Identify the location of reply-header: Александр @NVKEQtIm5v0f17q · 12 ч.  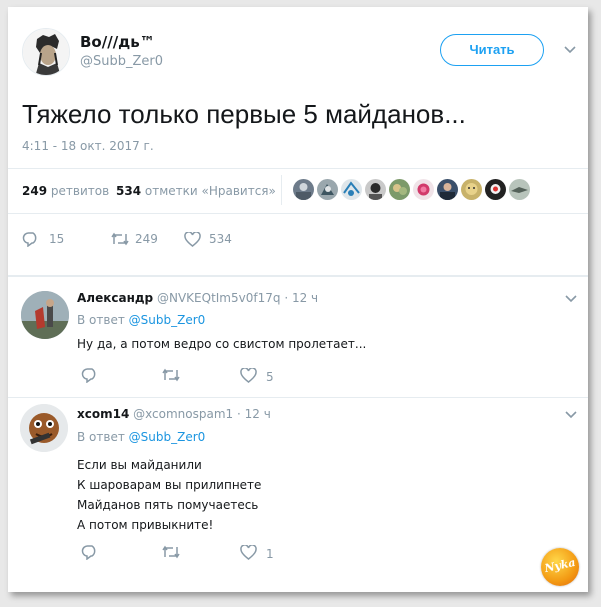
(197, 298).